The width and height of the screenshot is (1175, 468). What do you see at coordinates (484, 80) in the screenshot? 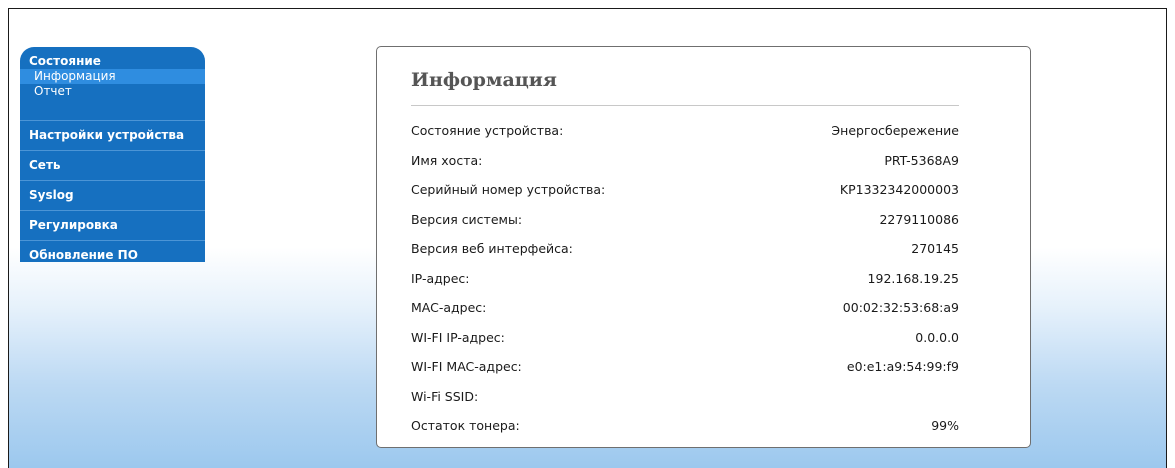
I see `page-title: Информация` at bounding box center [484, 80].